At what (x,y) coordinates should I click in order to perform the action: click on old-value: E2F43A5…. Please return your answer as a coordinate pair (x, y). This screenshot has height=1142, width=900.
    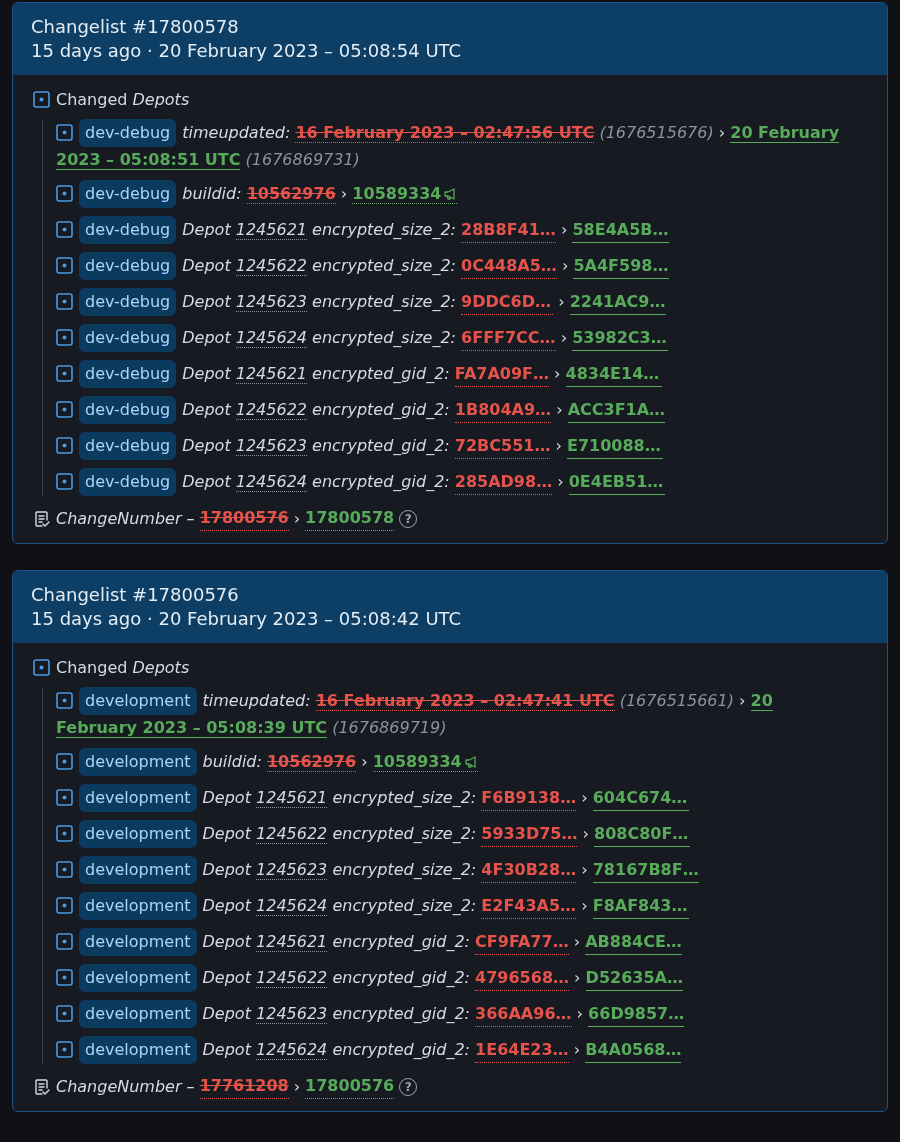
    Looking at the image, I should click on (529, 906).